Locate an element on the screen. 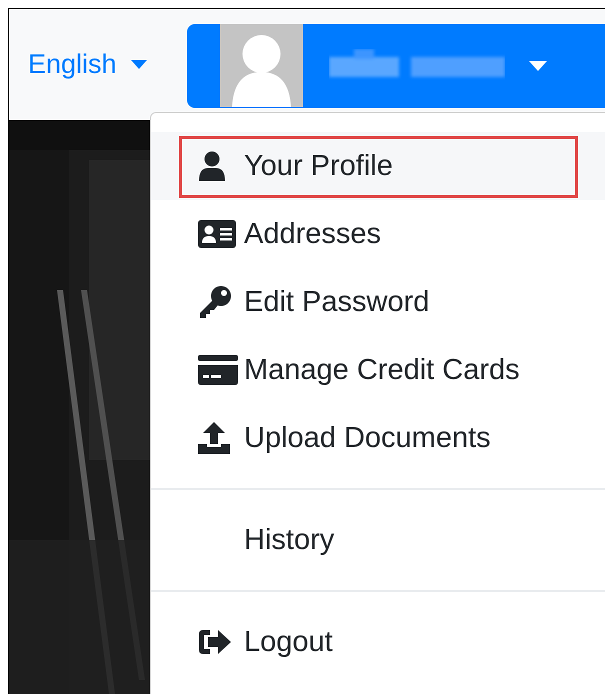 The height and width of the screenshot is (694, 605). menu-item: Logout is located at coordinates (378, 642).